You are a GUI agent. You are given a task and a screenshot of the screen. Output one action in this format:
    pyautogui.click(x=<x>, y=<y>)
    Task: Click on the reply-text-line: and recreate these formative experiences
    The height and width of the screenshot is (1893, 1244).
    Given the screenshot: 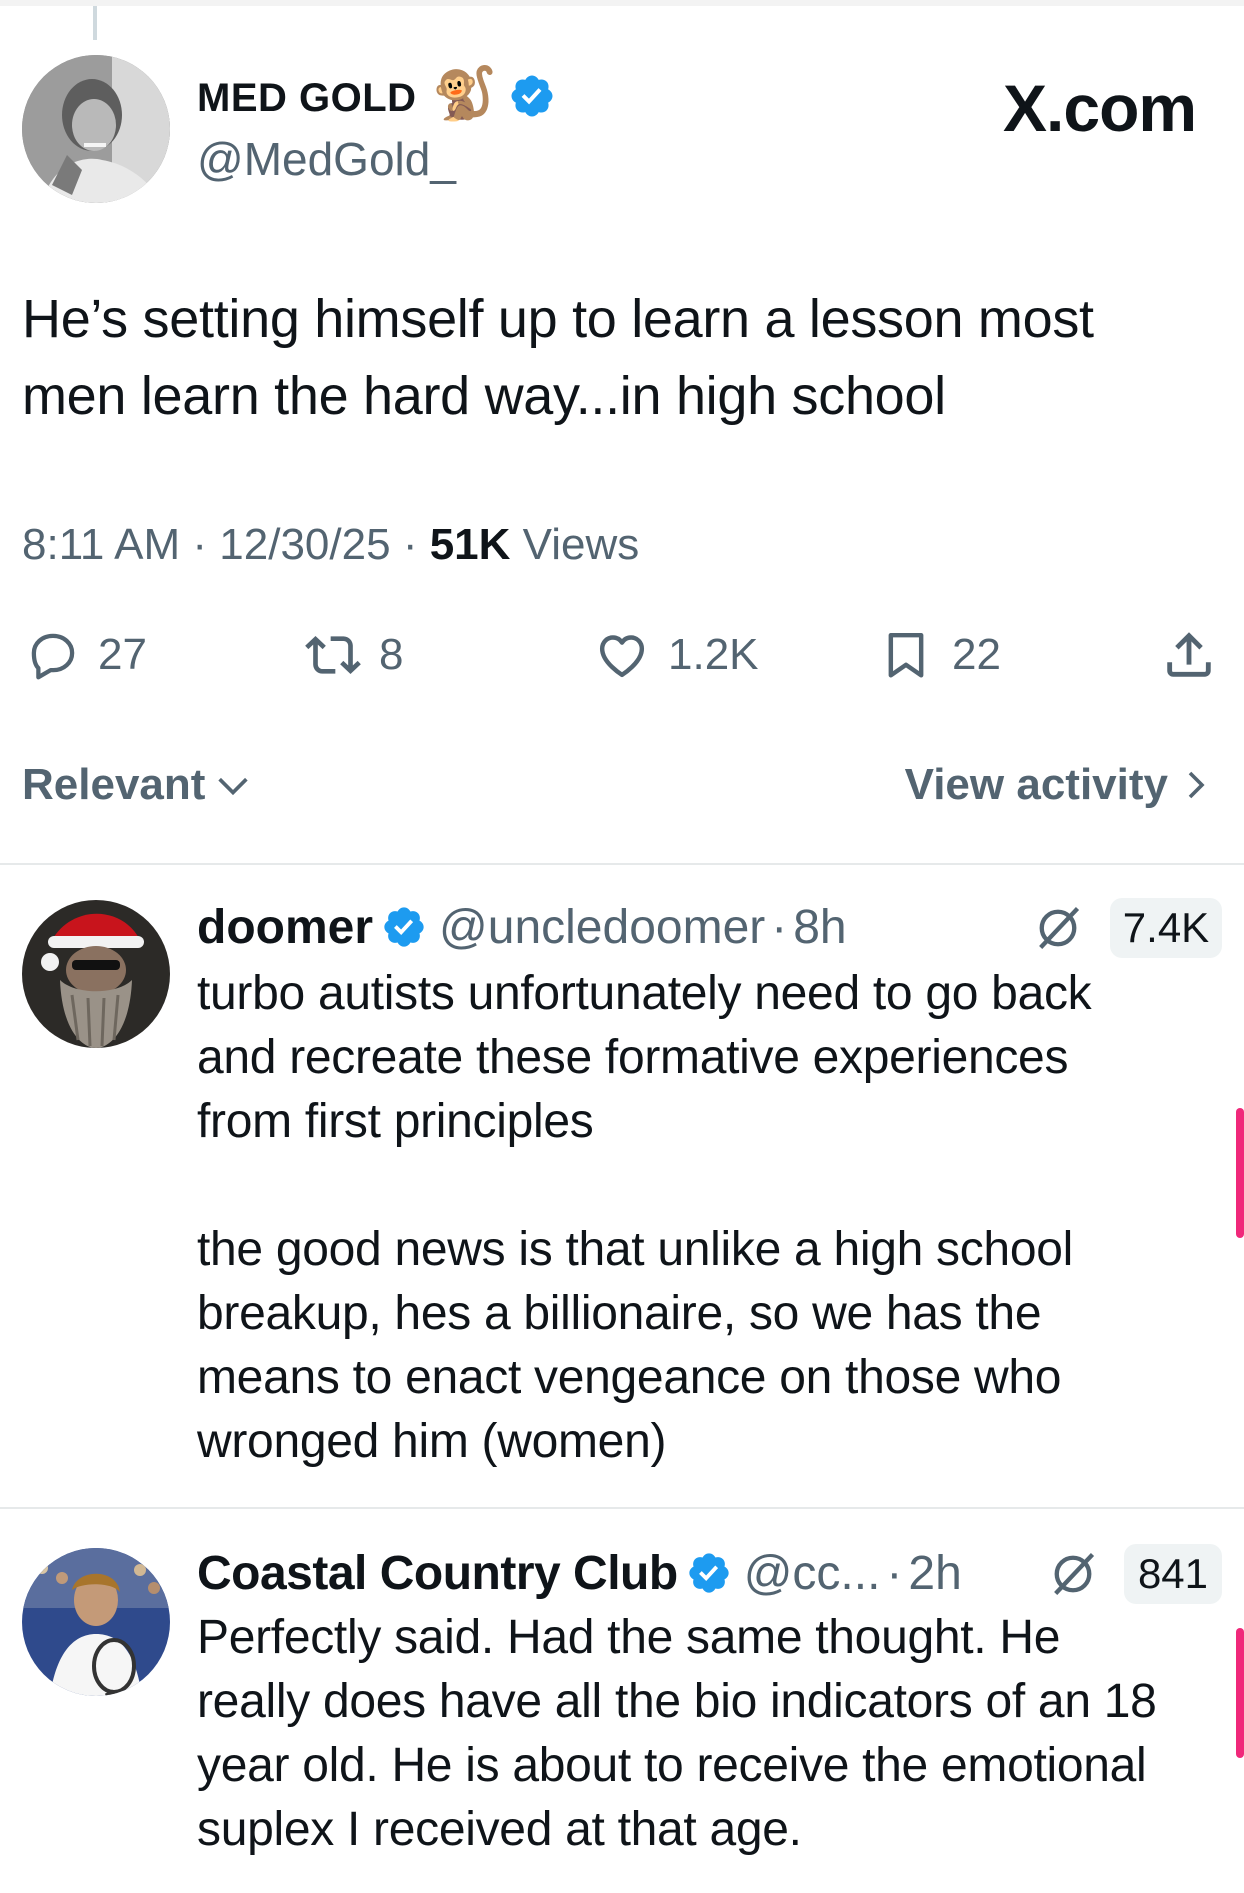 What is the action you would take?
    pyautogui.click(x=633, y=1057)
    